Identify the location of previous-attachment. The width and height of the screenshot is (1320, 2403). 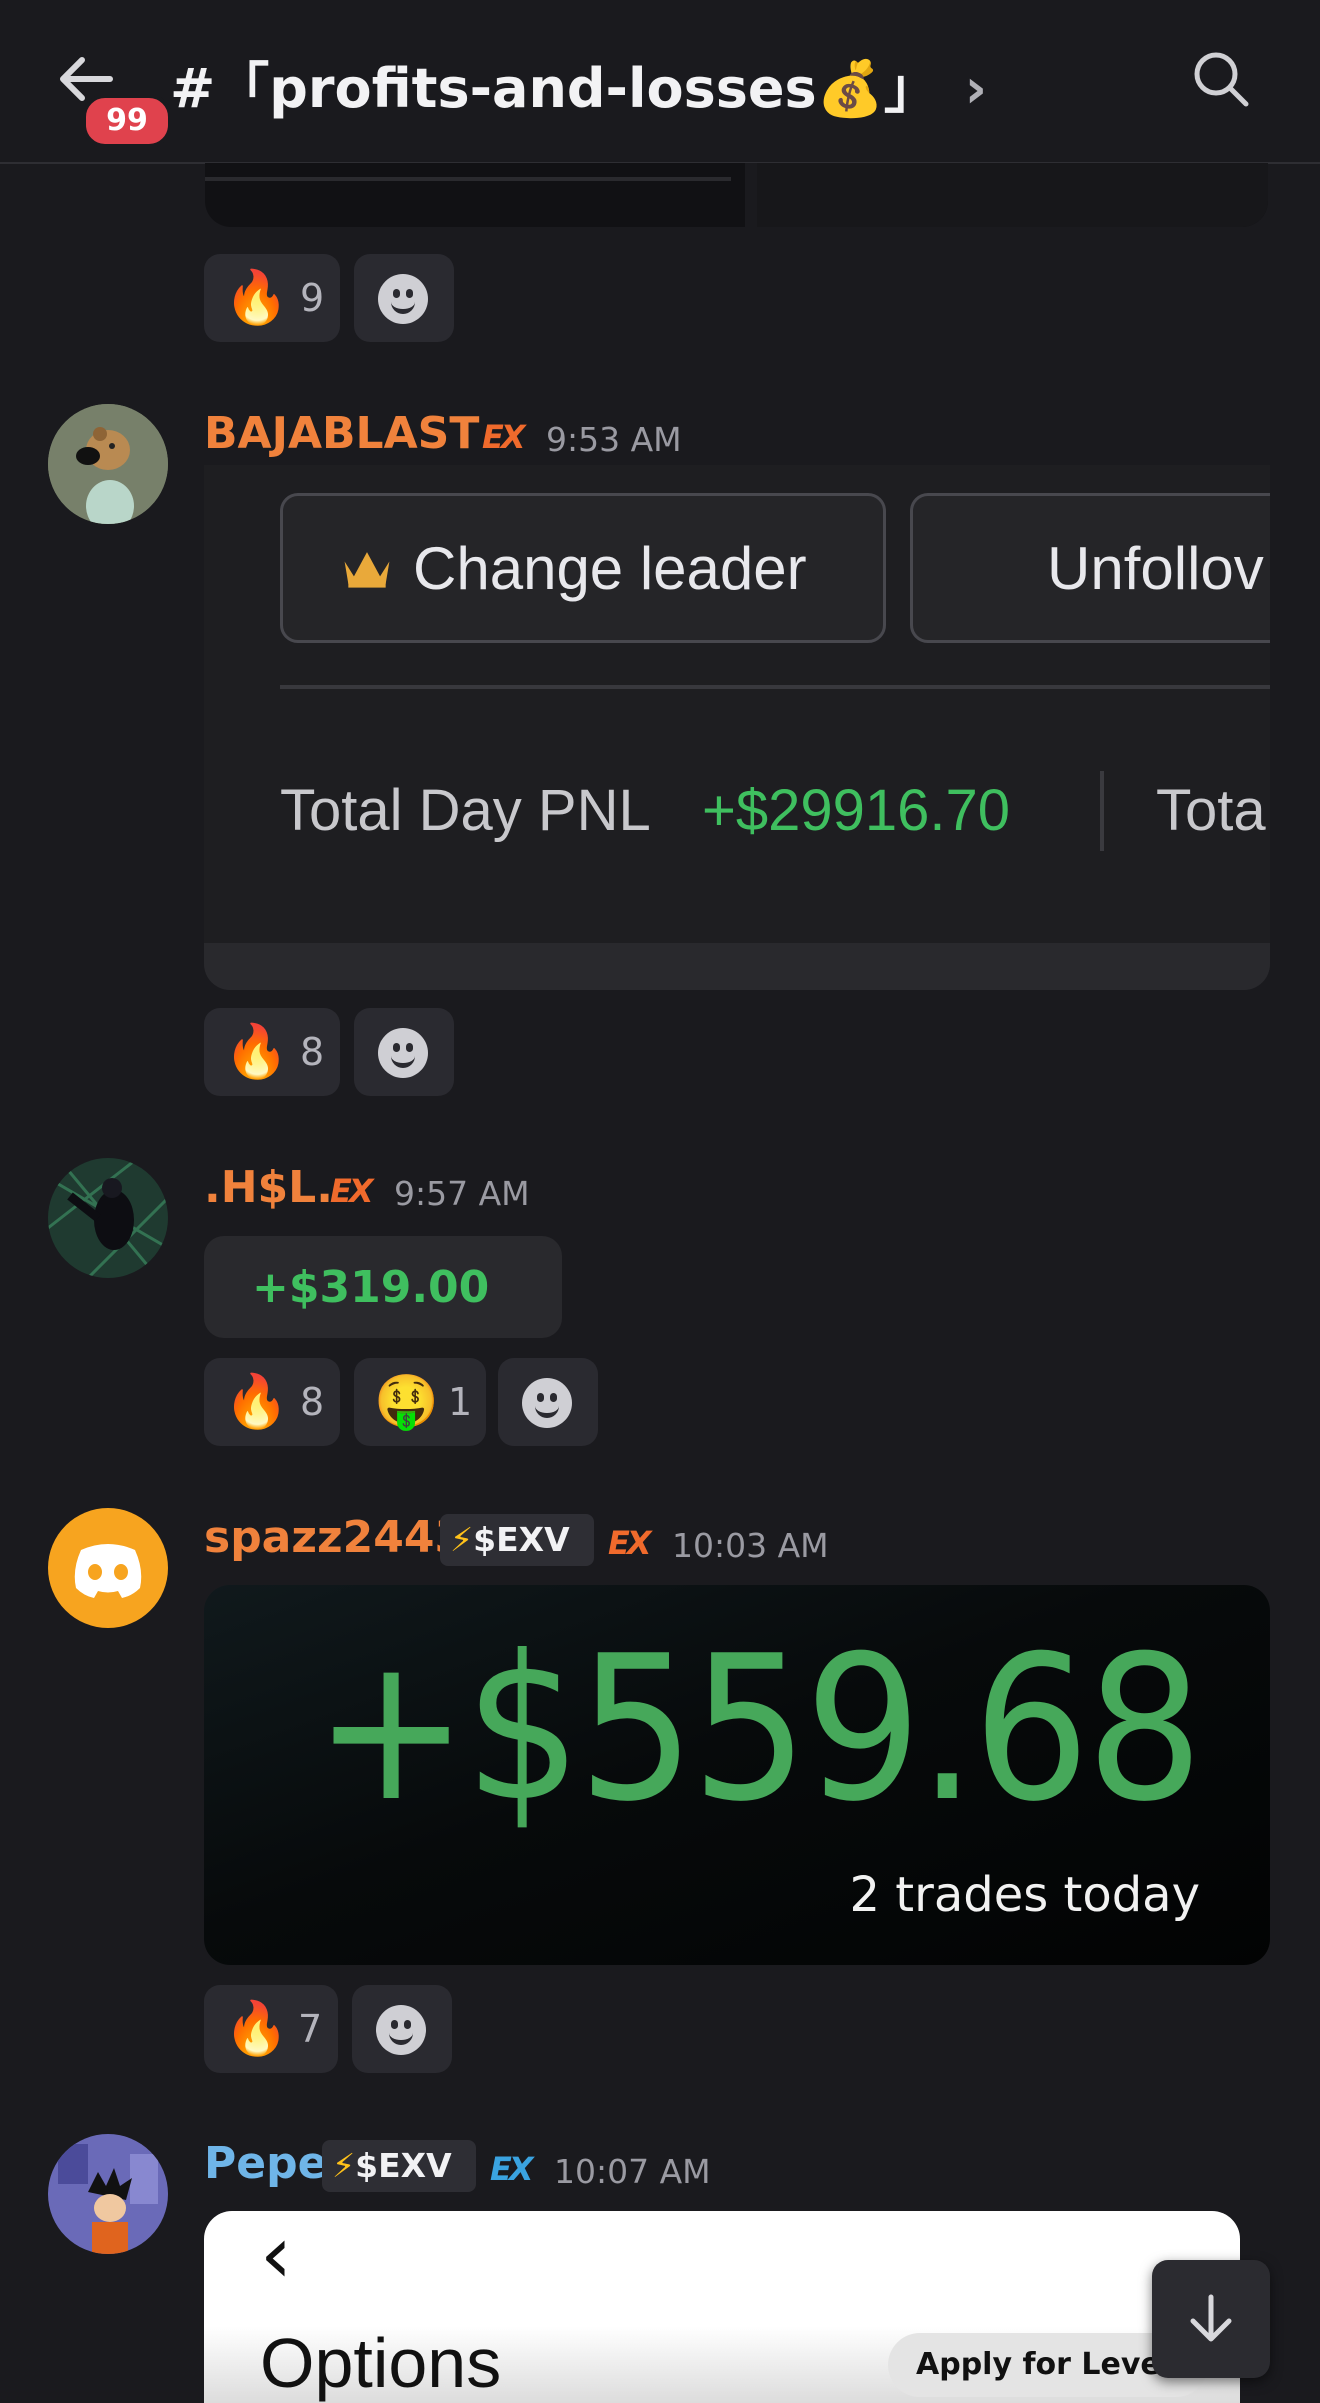
(736, 195).